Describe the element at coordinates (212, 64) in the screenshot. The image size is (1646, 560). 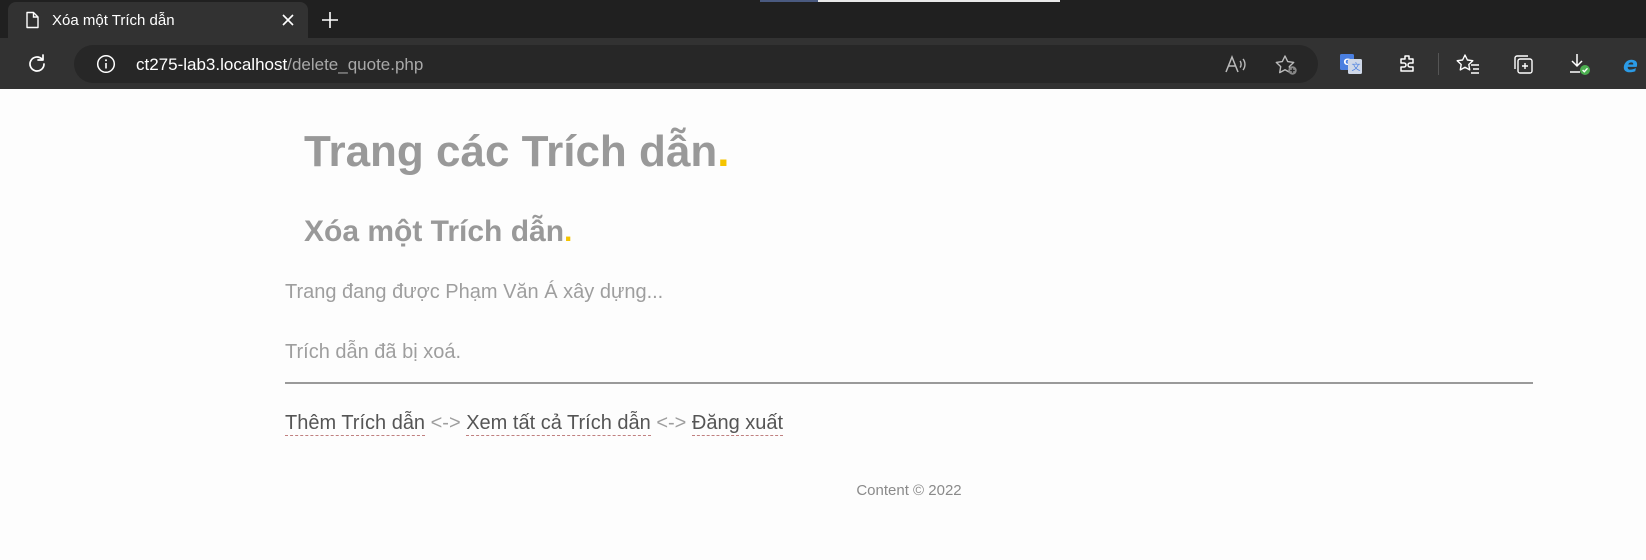
I see `url-host: ct275-lab3.localhost` at that location.